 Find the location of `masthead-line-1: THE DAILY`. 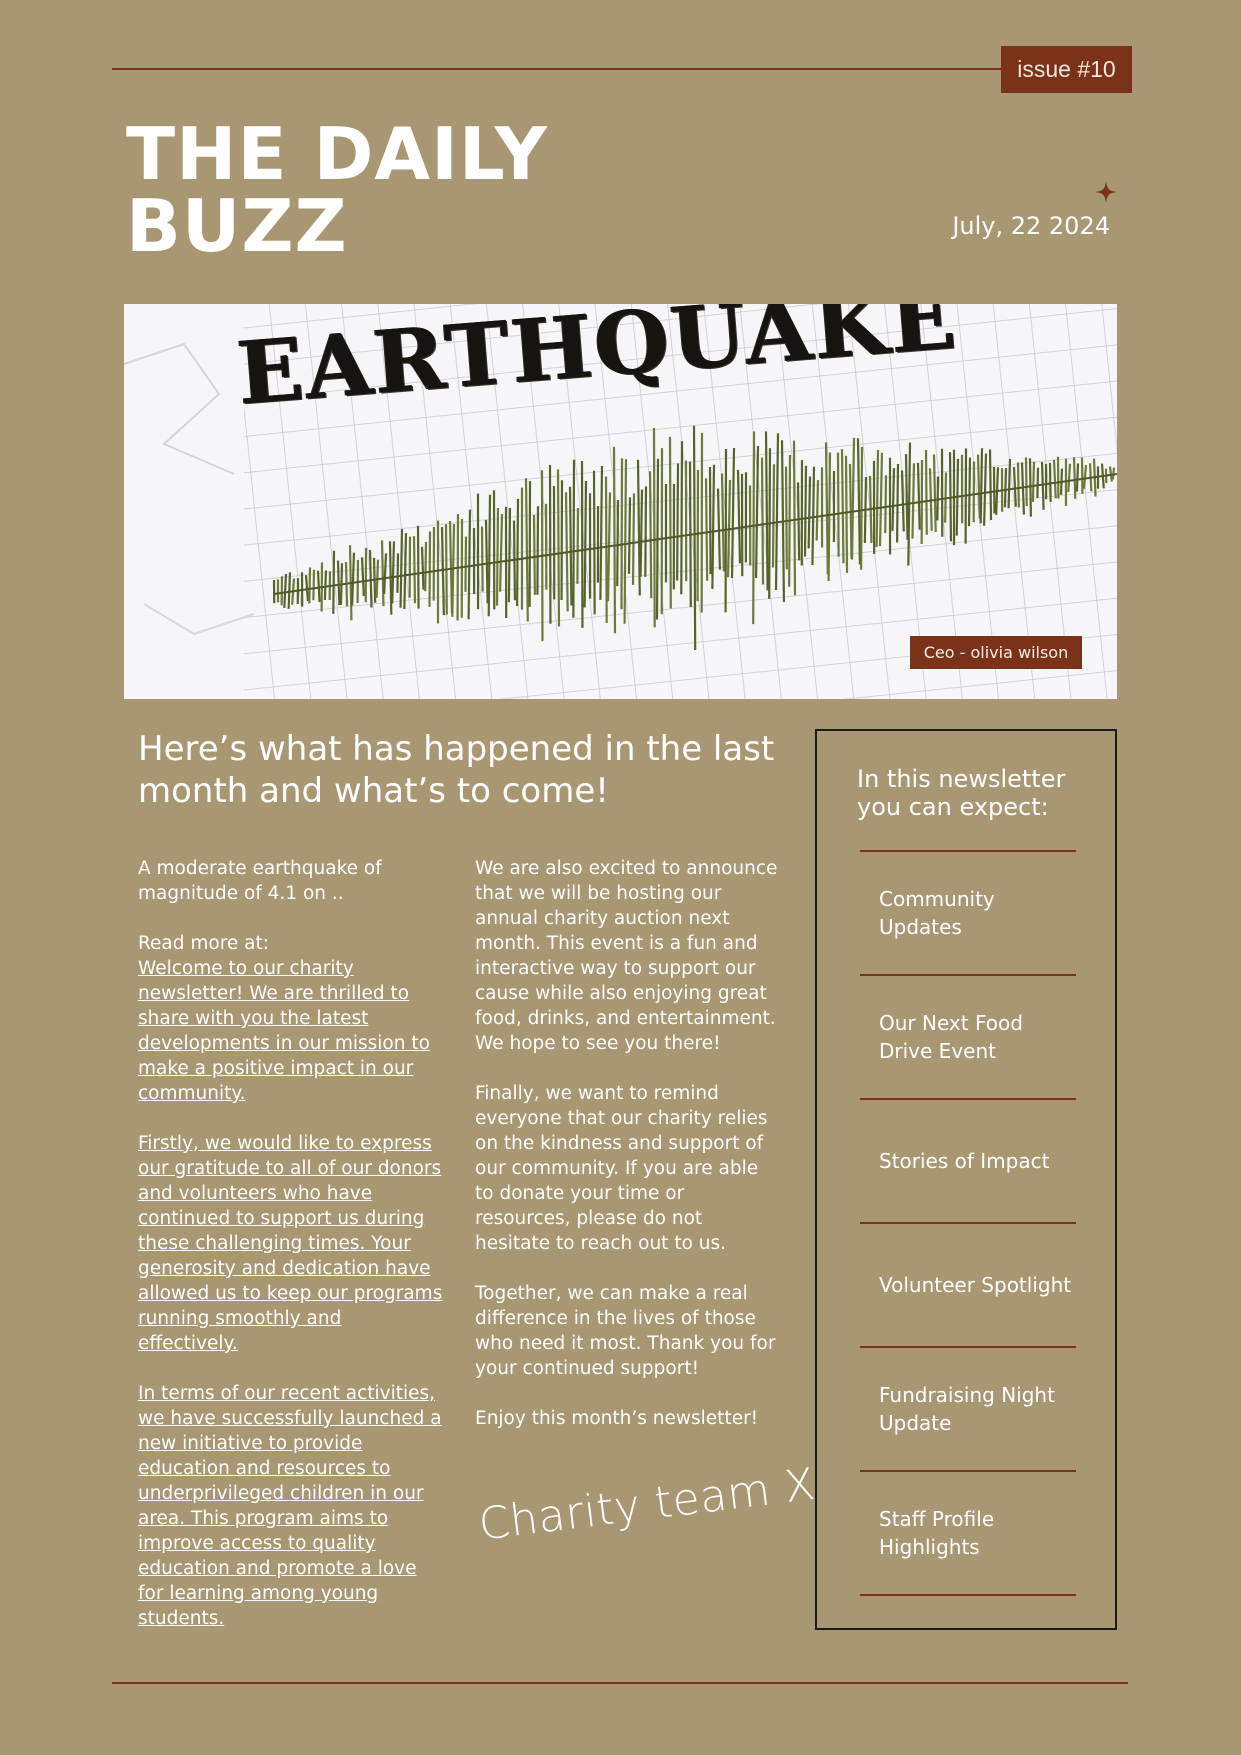

masthead-line-1: THE DAILY is located at coordinates (337, 154).